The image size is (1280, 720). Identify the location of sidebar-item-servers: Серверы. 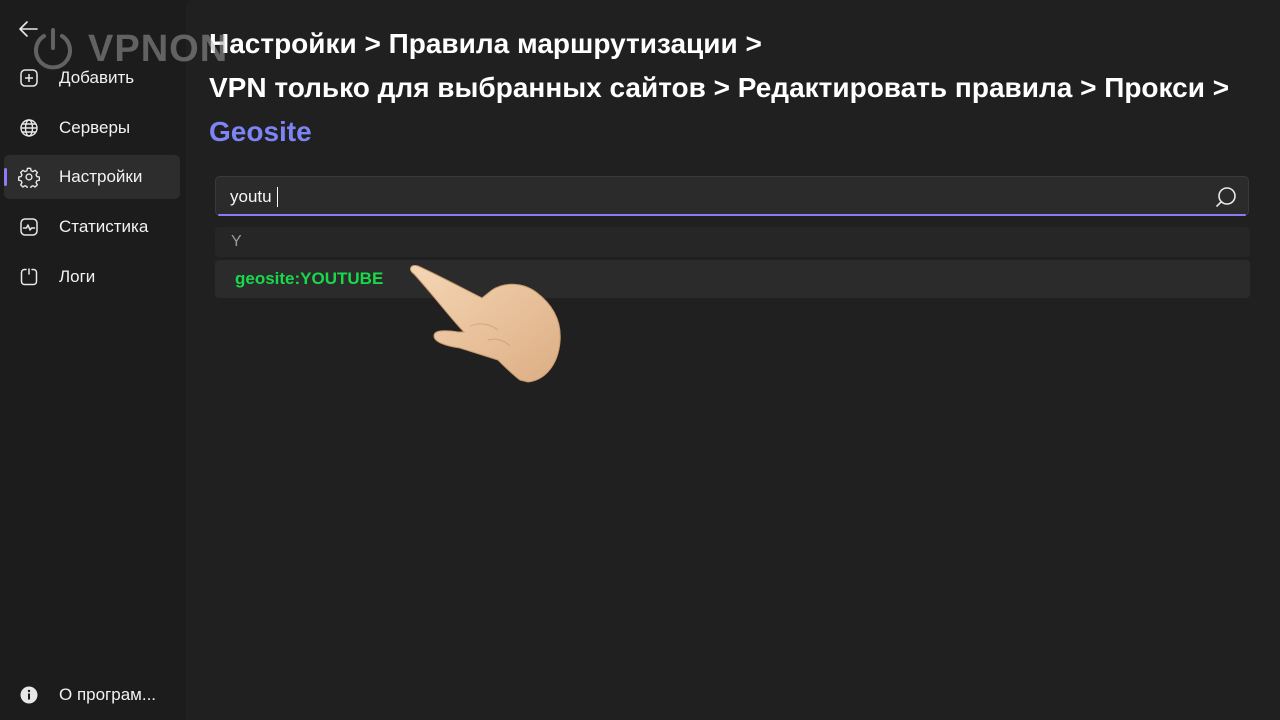
(92, 128).